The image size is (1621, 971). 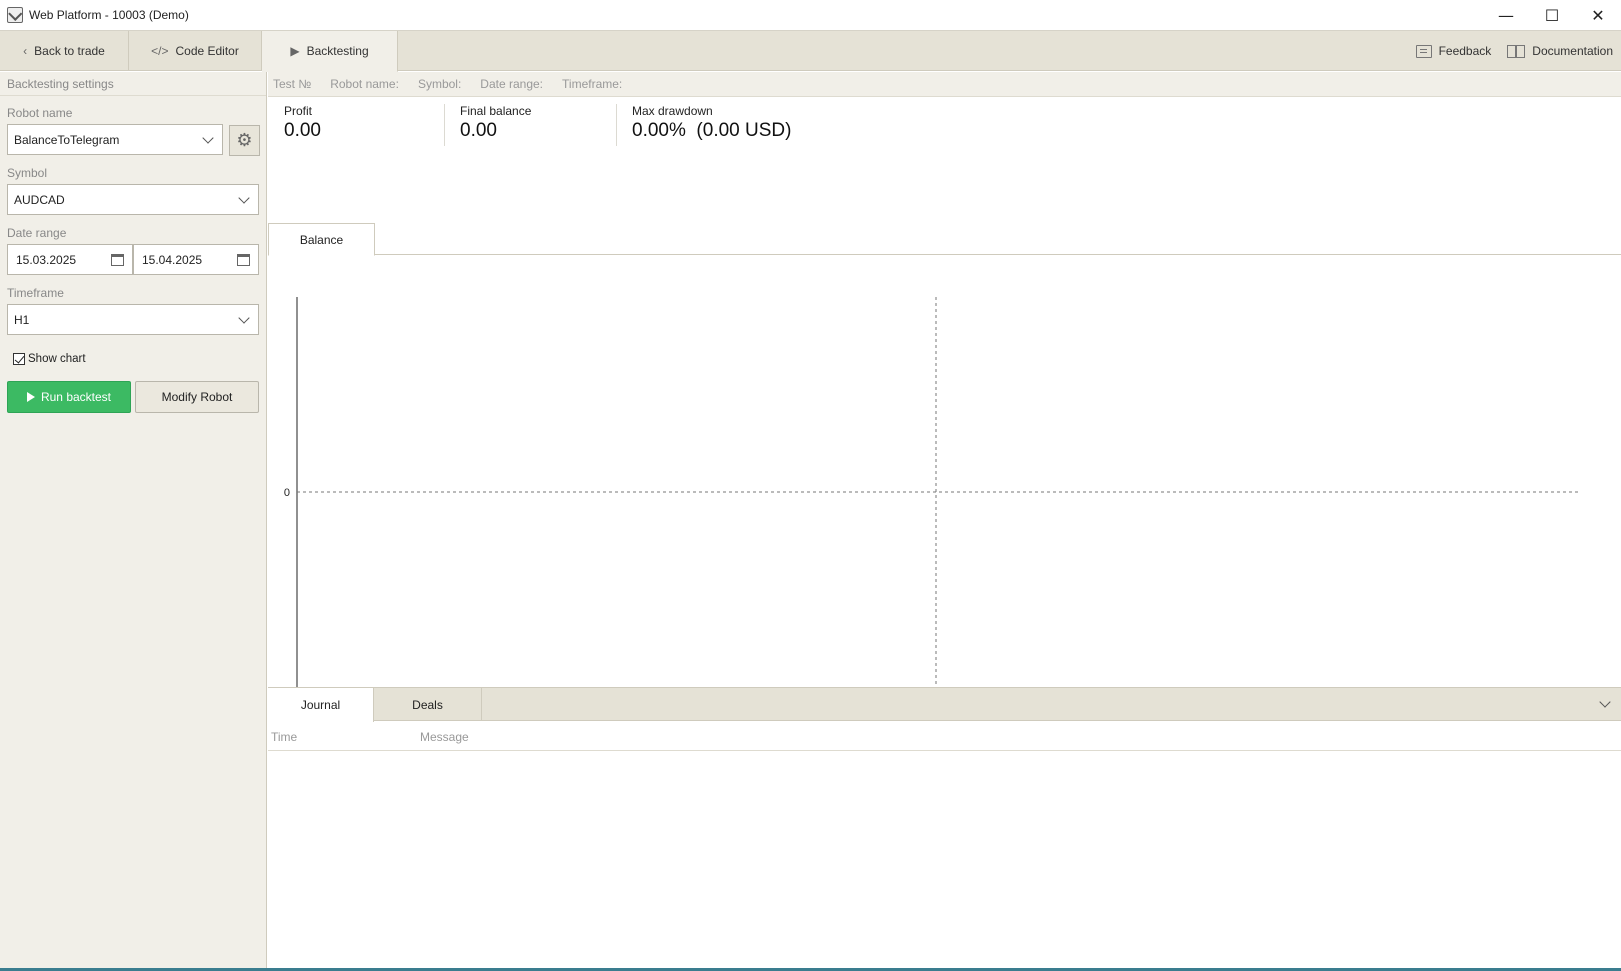 I want to click on close-button: ✕, so click(x=1598, y=15).